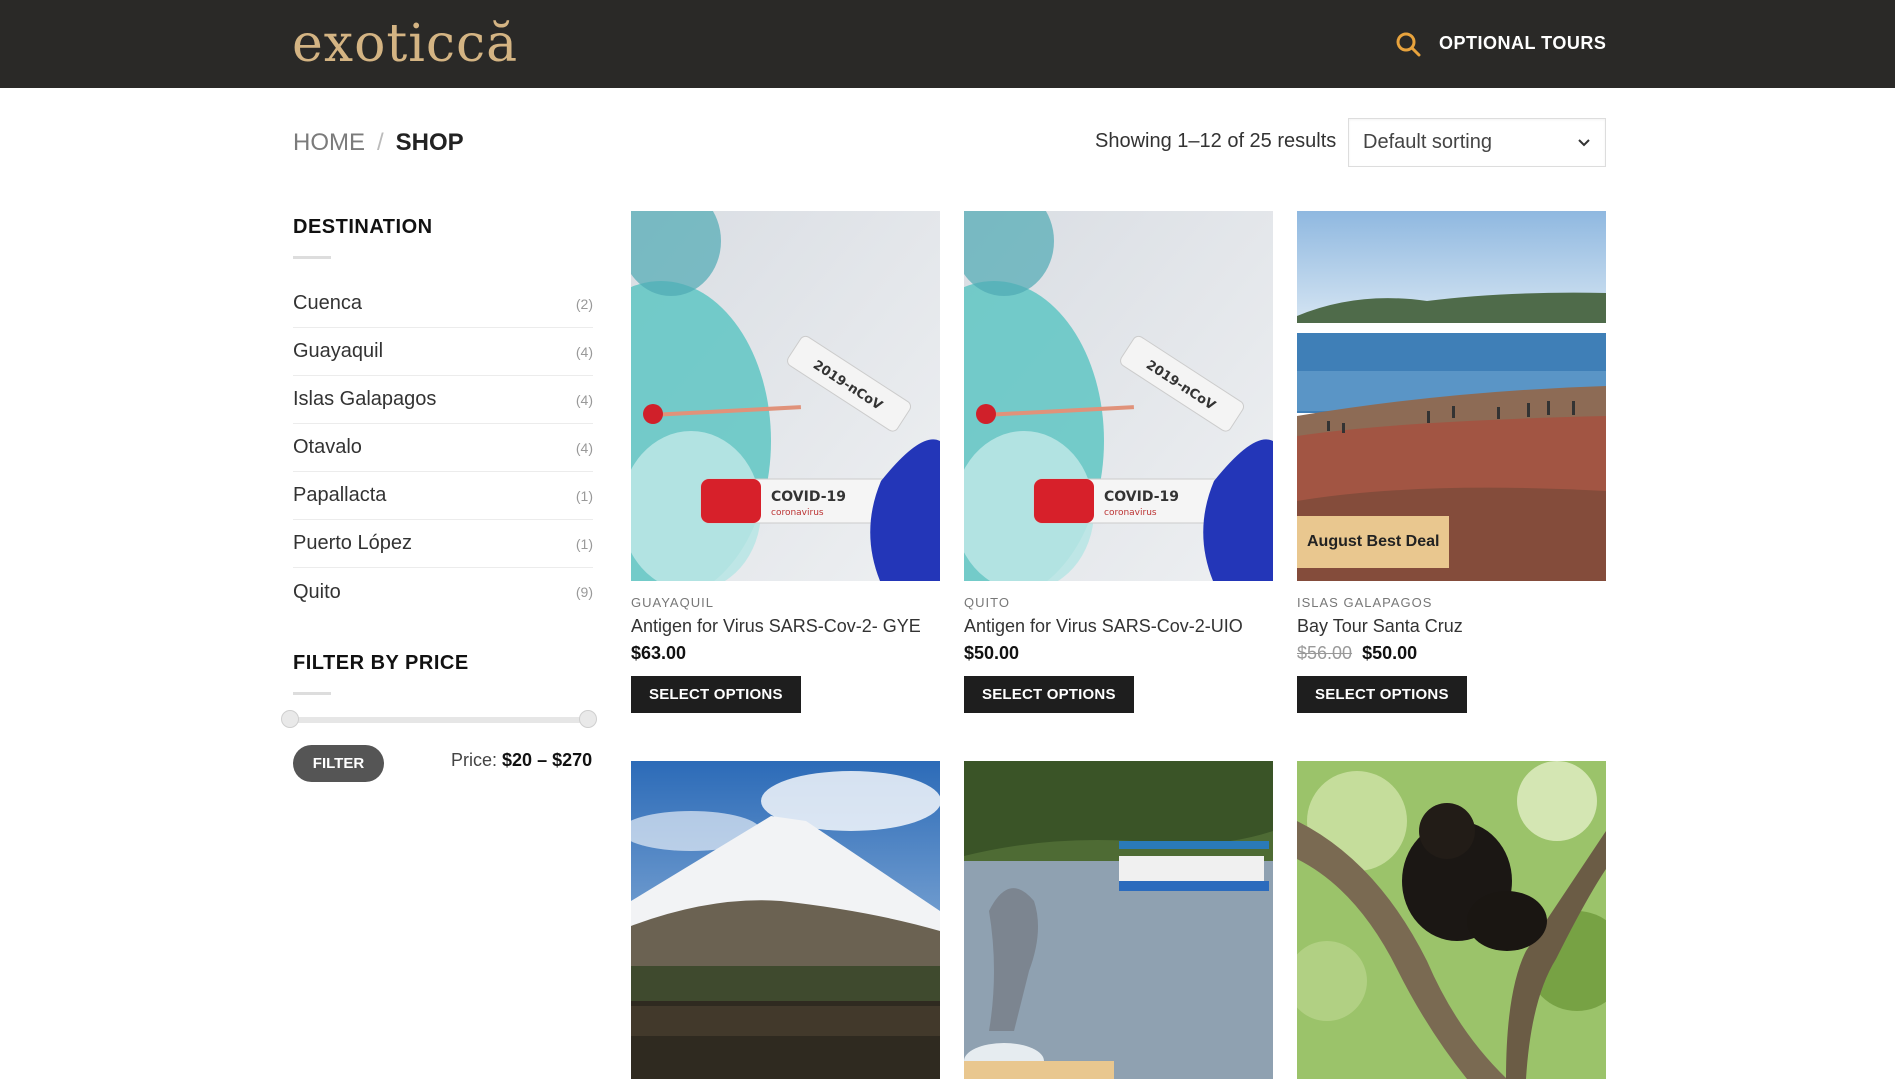  I want to click on price-min: $20, so click(517, 760).